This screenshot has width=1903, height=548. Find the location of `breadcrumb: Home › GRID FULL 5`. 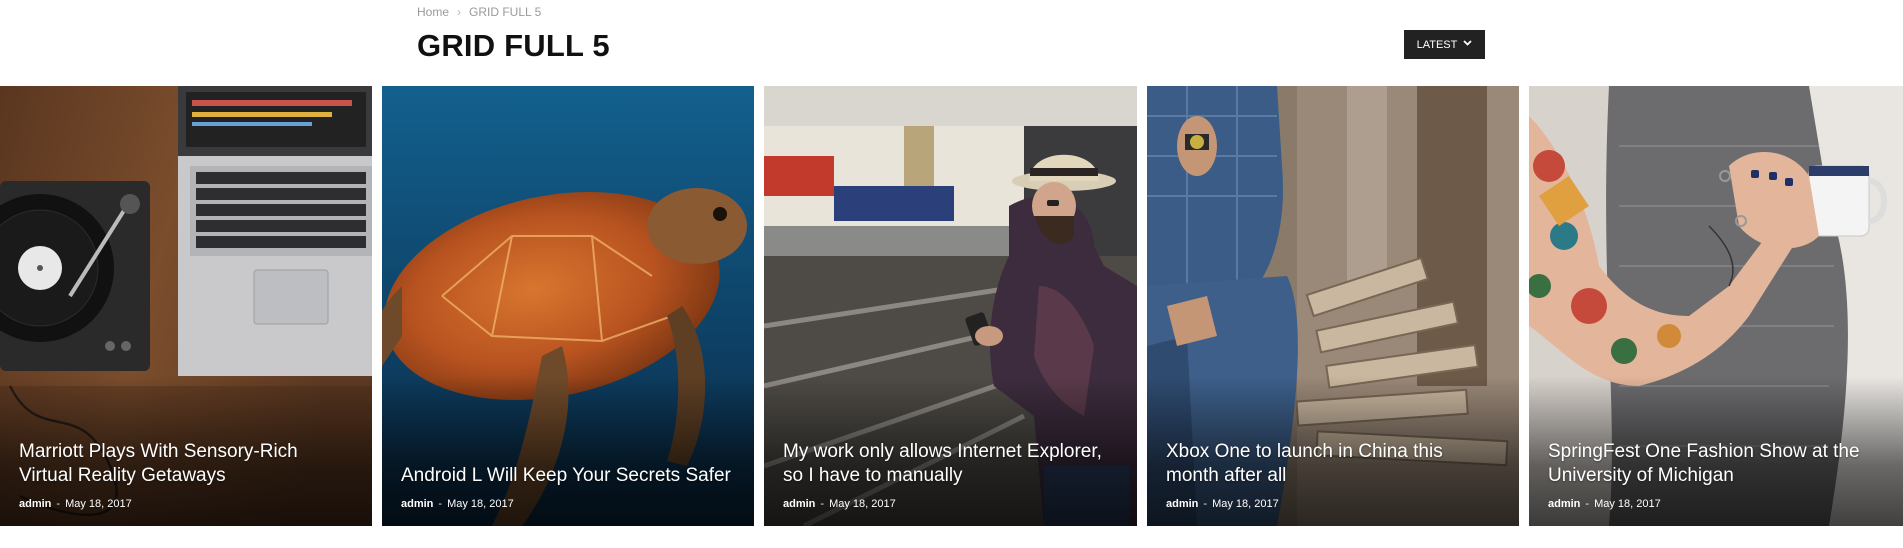

breadcrumb: Home › GRID FULL 5 is located at coordinates (479, 12).